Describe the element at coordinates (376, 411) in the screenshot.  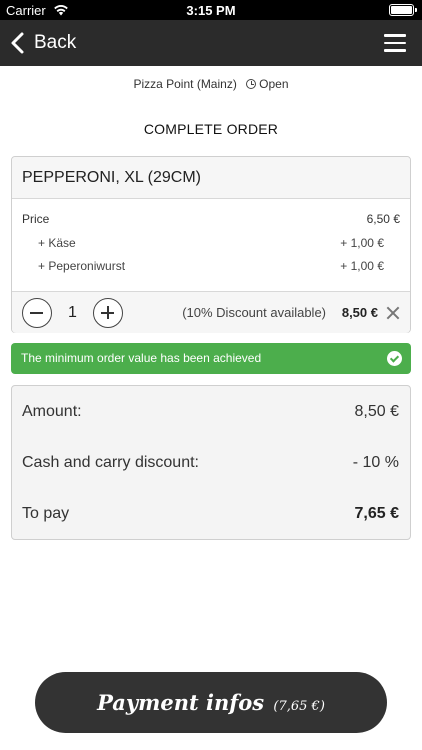
I see `amount-value: 8,50 €` at that location.